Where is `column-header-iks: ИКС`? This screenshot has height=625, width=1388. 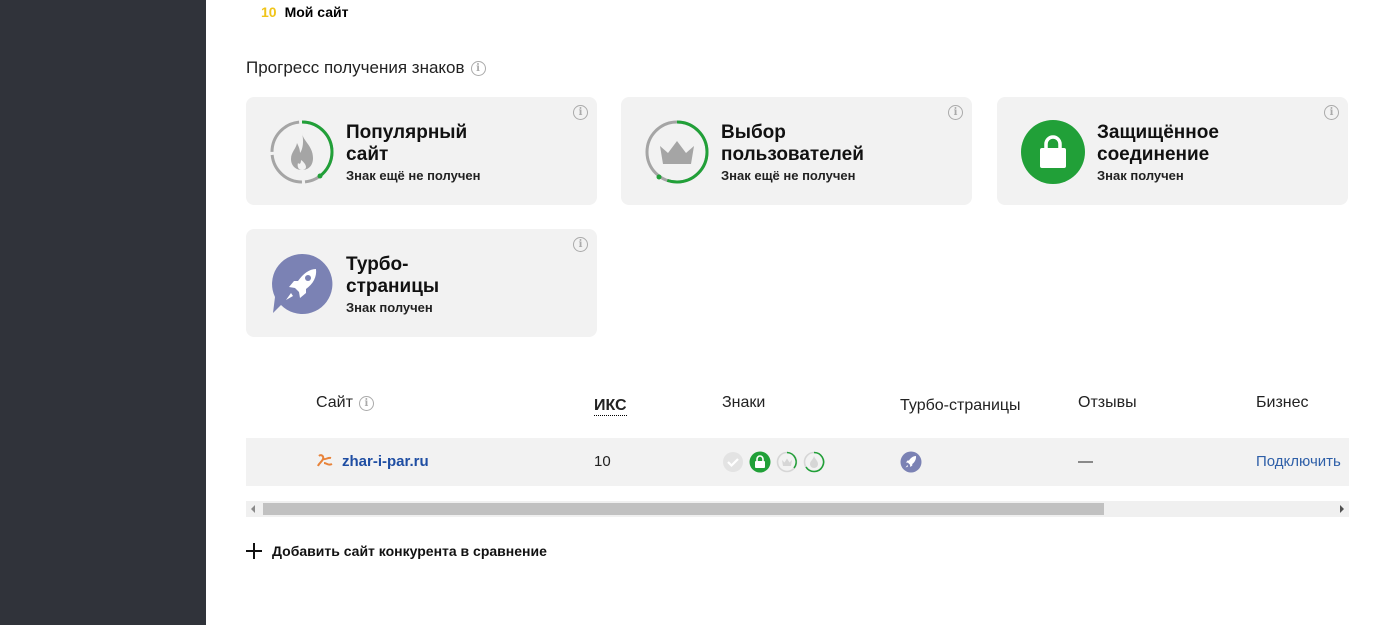 column-header-iks: ИКС is located at coordinates (610, 406).